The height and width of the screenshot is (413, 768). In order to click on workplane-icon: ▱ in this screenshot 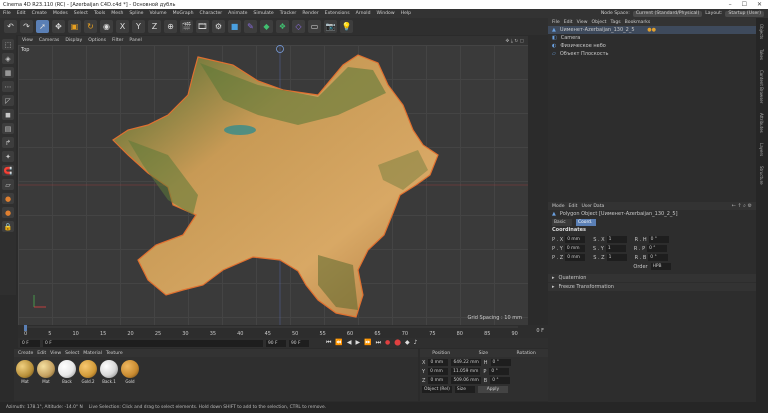, I will do `click(8, 184)`.